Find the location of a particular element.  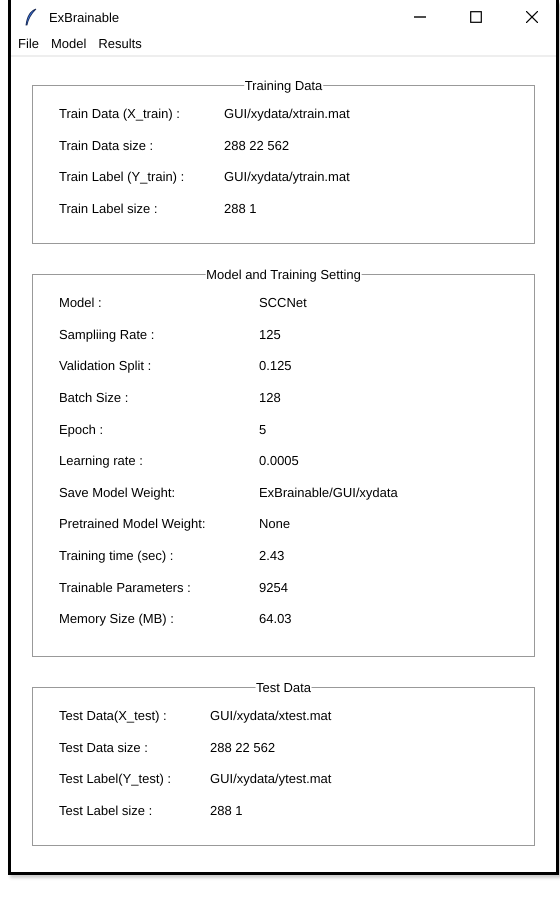

field-value: 64.03 is located at coordinates (275, 618).